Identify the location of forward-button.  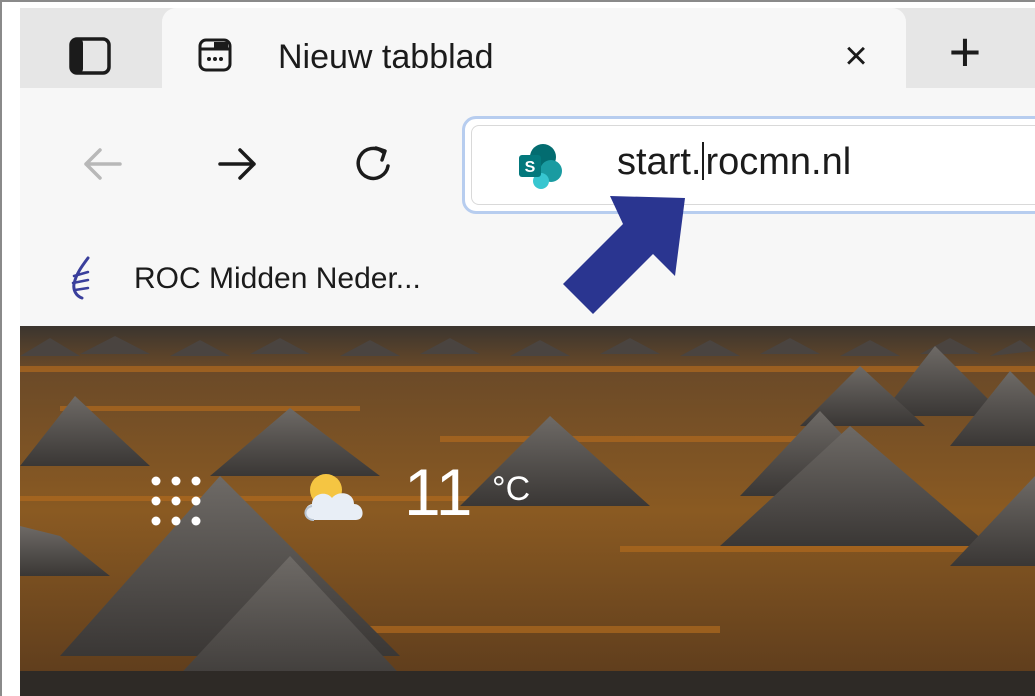
(238, 164).